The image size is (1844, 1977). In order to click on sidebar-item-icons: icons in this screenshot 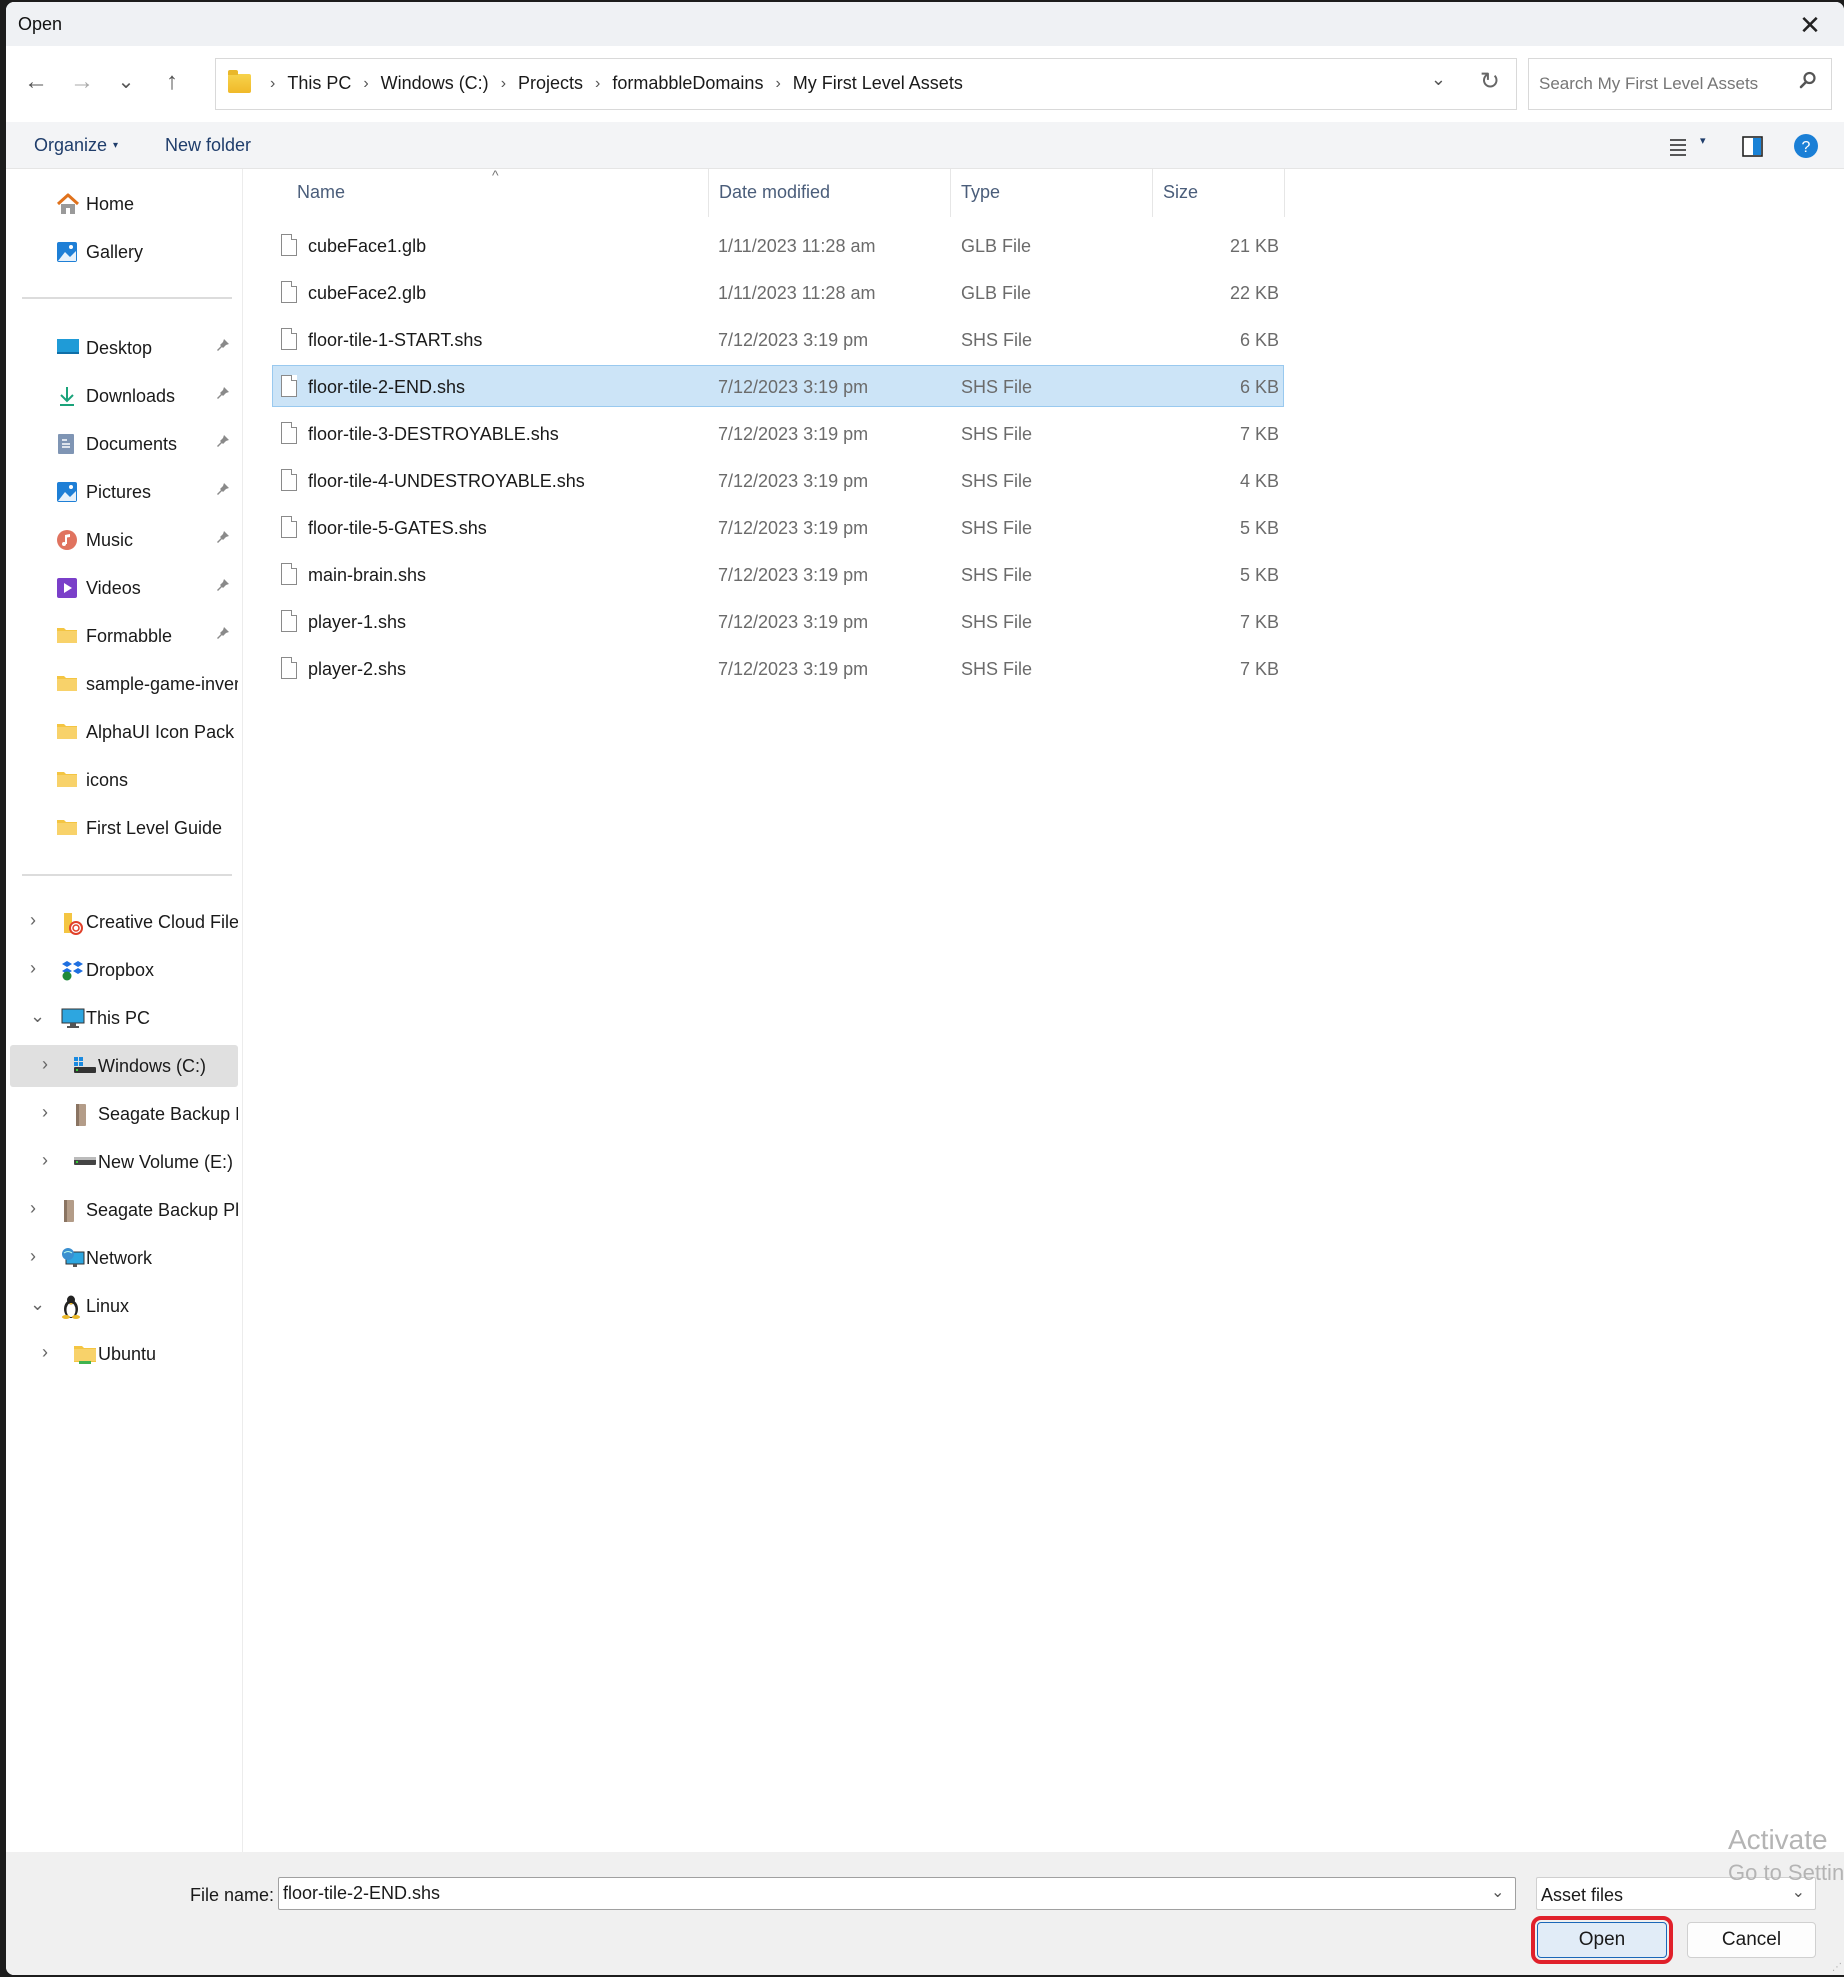, I will do `click(122, 780)`.